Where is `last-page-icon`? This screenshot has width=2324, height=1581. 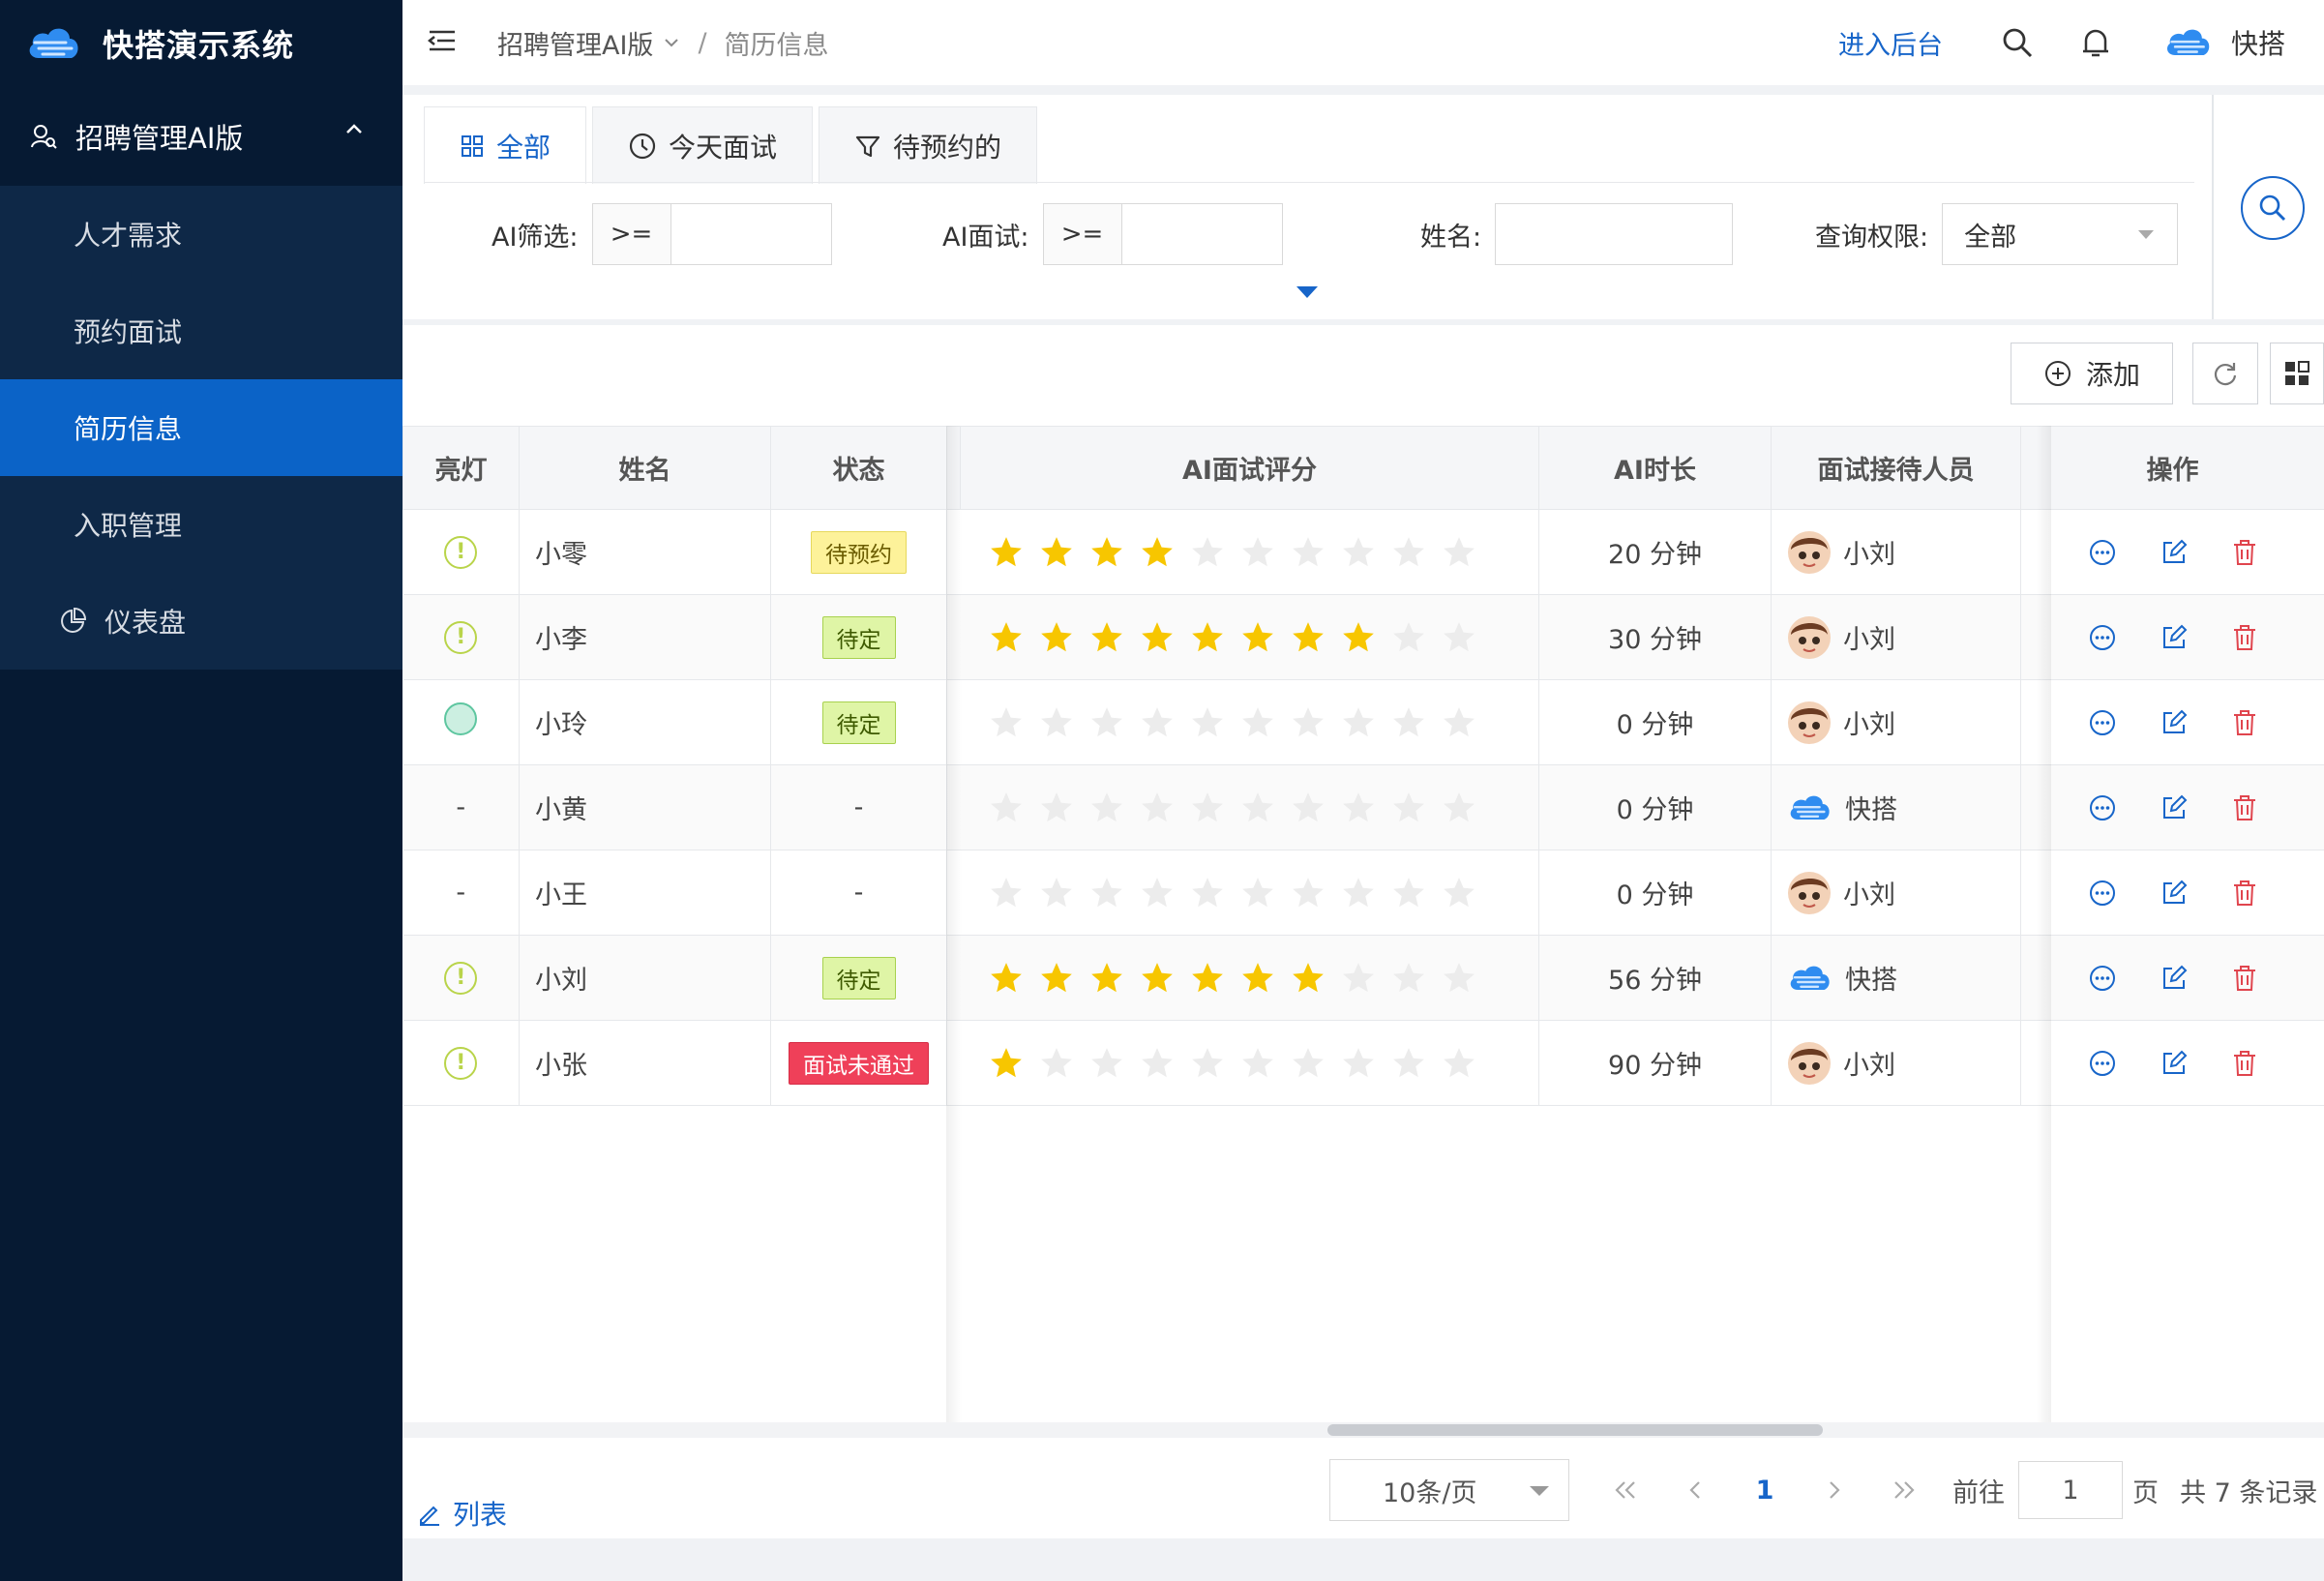 last-page-icon is located at coordinates (1904, 1490).